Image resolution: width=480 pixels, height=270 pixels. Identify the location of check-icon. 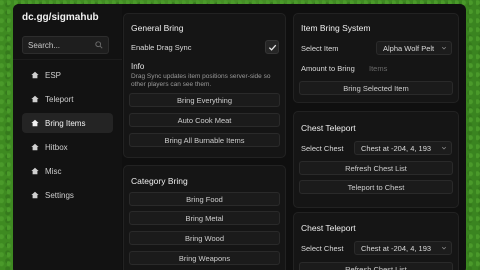
(272, 47).